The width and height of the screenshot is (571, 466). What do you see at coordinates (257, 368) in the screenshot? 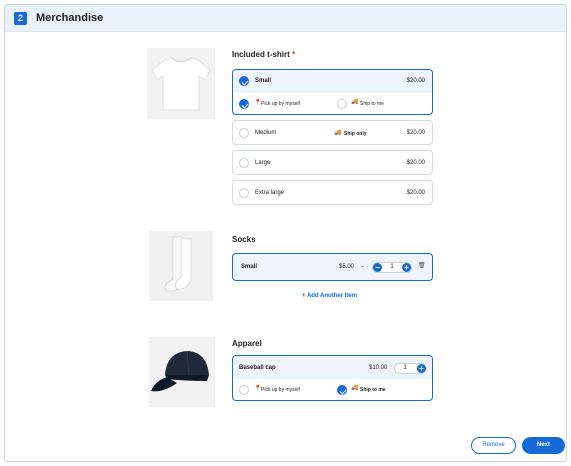
I see `apparel-item-label: Baseball cap` at bounding box center [257, 368].